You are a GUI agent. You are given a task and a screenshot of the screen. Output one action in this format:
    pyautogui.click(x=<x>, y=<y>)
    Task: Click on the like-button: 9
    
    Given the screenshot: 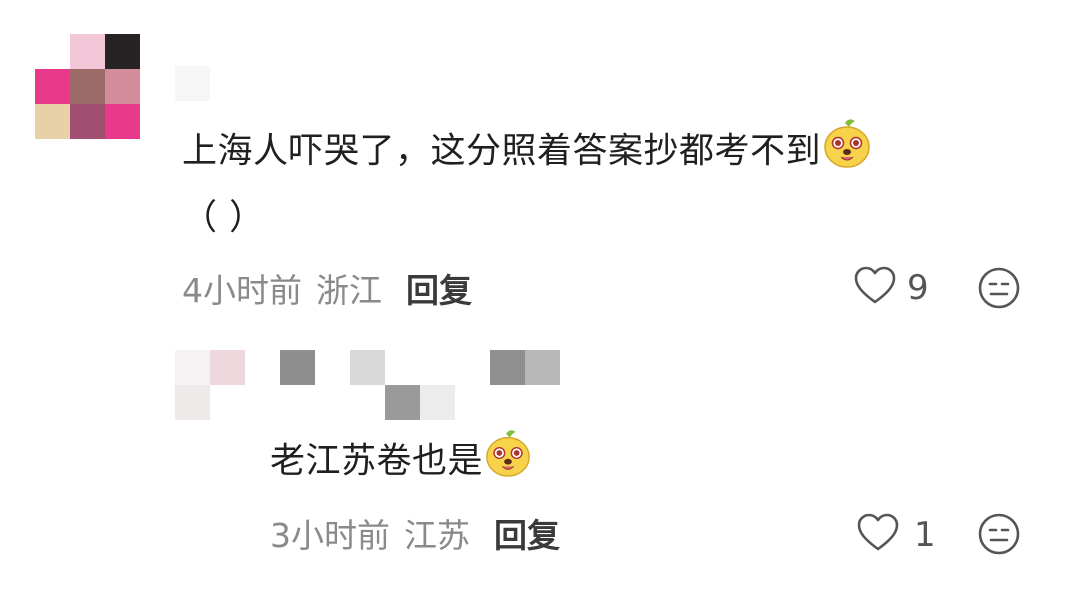 What is the action you would take?
    pyautogui.click(x=891, y=288)
    